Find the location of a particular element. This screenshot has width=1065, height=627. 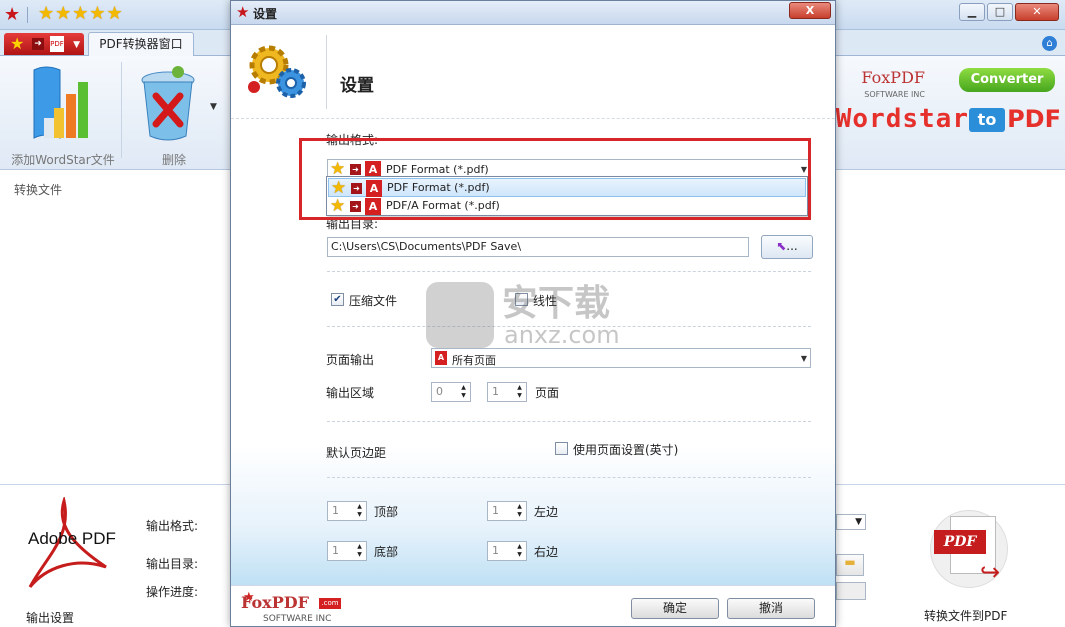

margin-right-spinner: 1 ▲ ▼ is located at coordinates (507, 551).